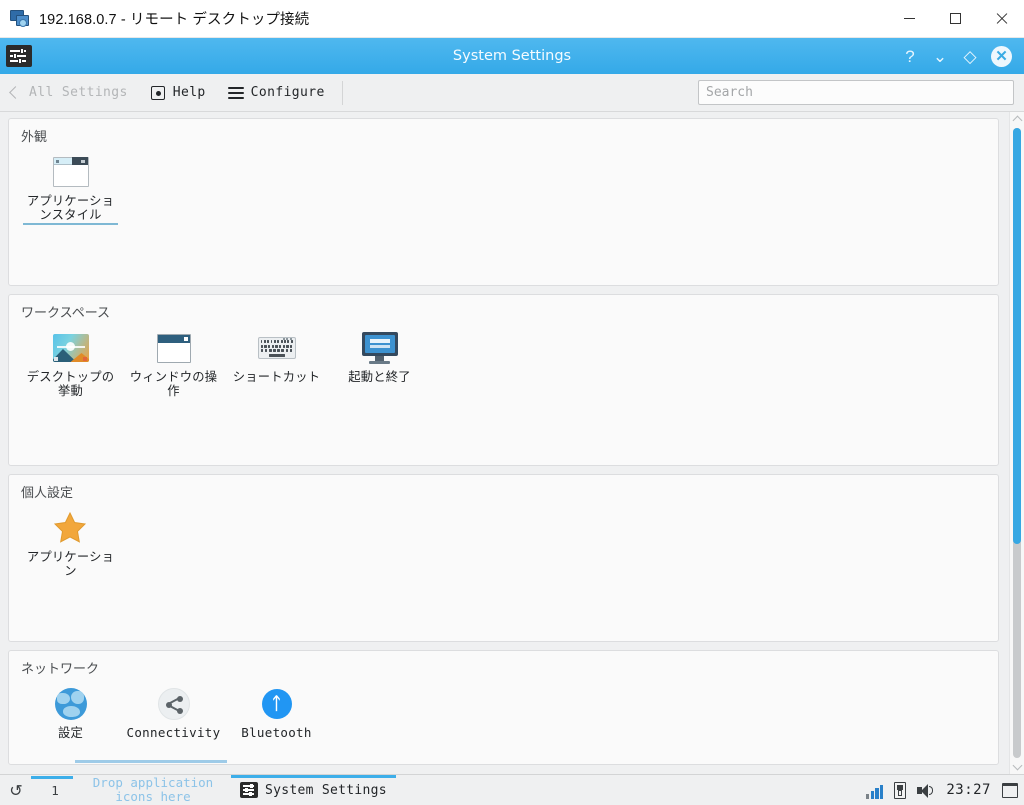 The image size is (1024, 805). What do you see at coordinates (71, 348) in the screenshot?
I see `desktop-behavior-icon` at bounding box center [71, 348].